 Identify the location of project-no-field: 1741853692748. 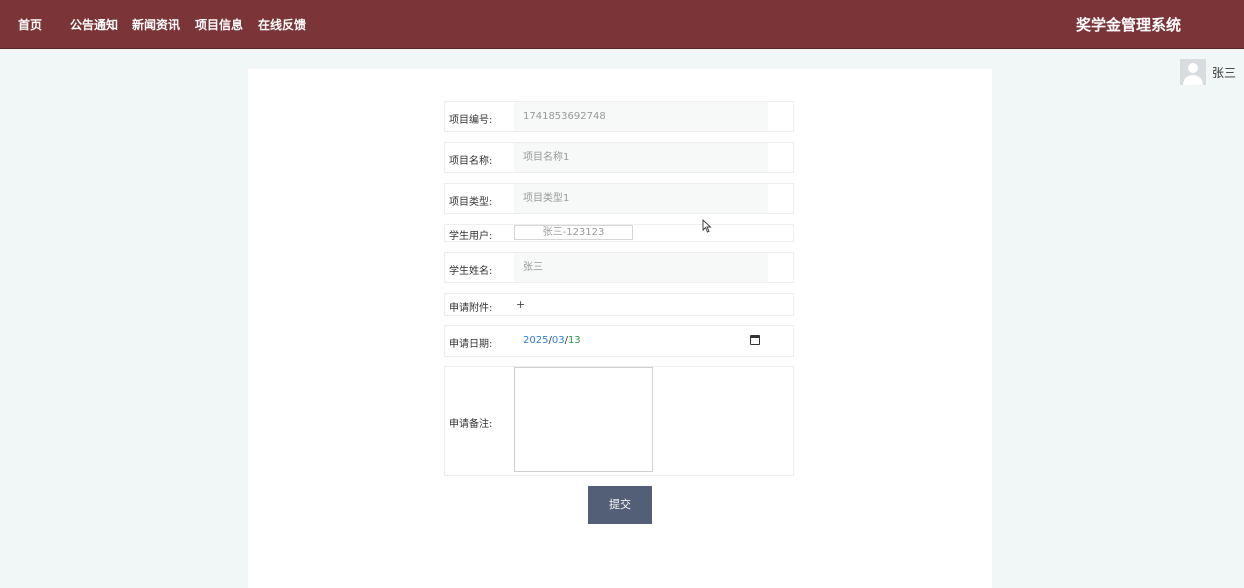
(641, 116).